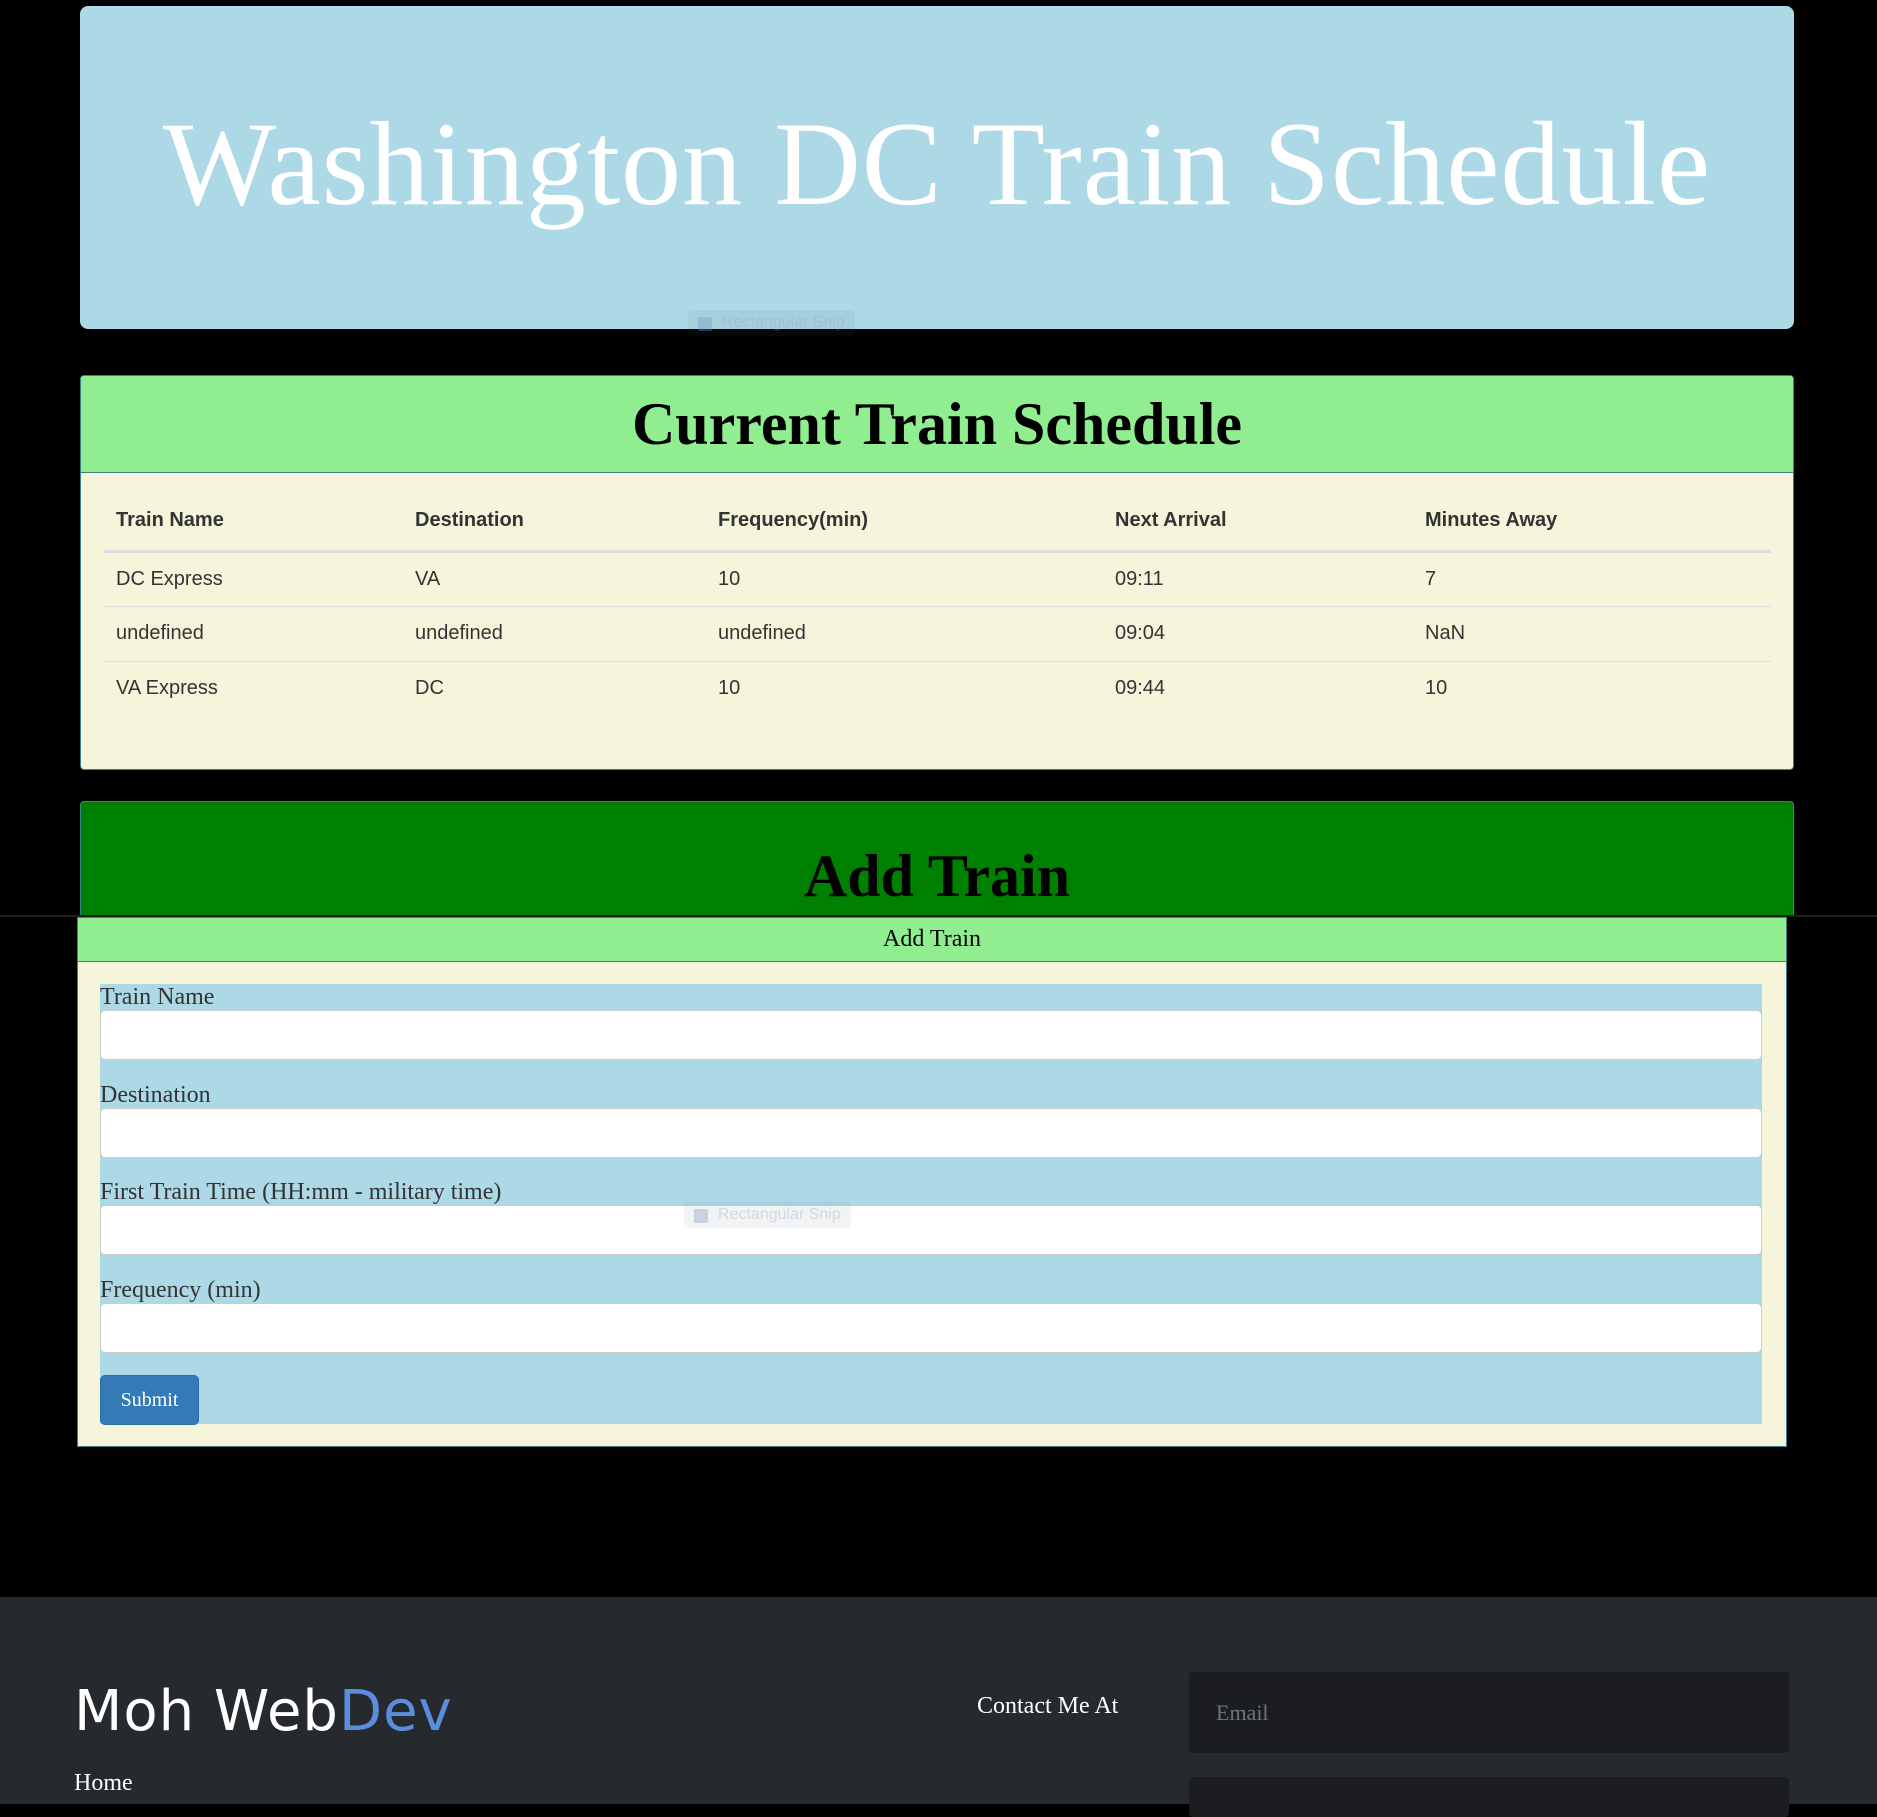 The width and height of the screenshot is (1877, 1817). I want to click on table-row: undefined undefined undefined 09:04 NaN, so click(937, 633).